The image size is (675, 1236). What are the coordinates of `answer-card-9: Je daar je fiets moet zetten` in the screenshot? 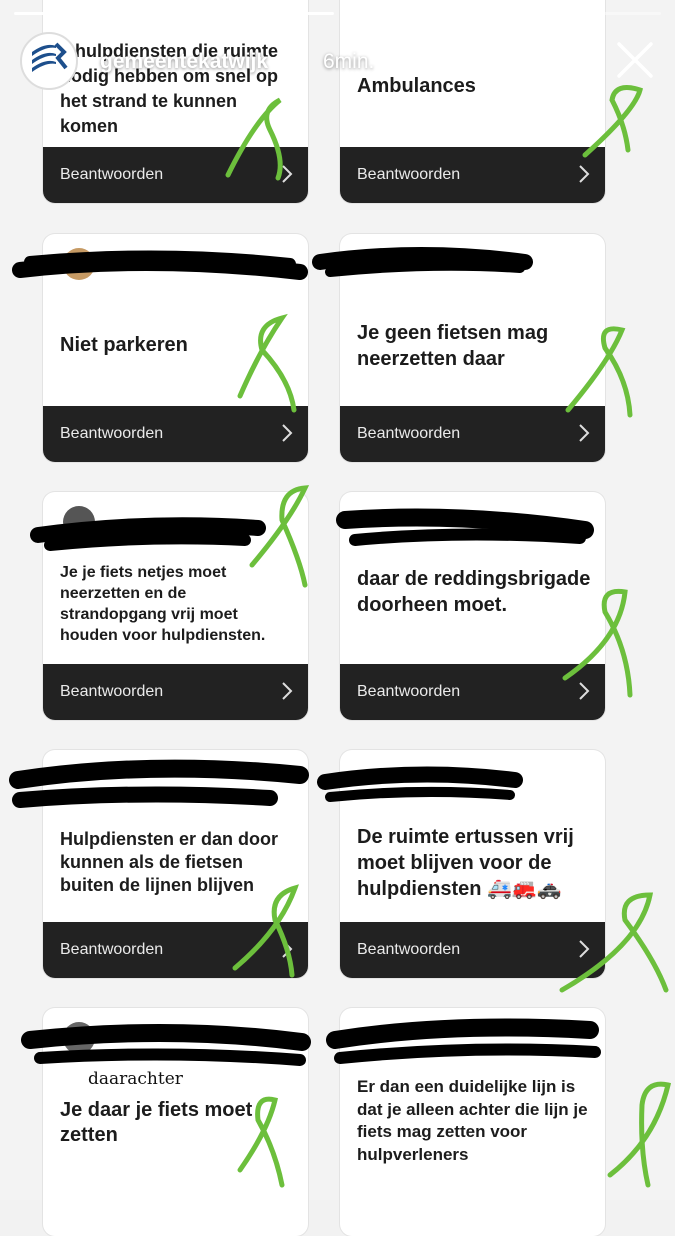 It's located at (175, 1122).